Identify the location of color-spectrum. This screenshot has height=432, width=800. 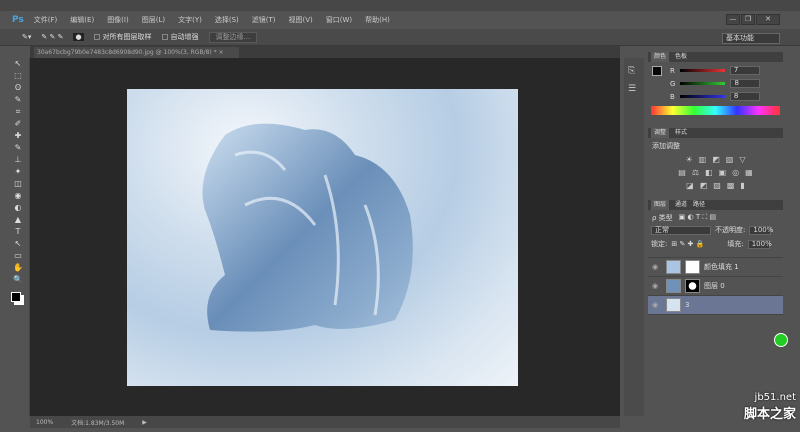
(715, 110).